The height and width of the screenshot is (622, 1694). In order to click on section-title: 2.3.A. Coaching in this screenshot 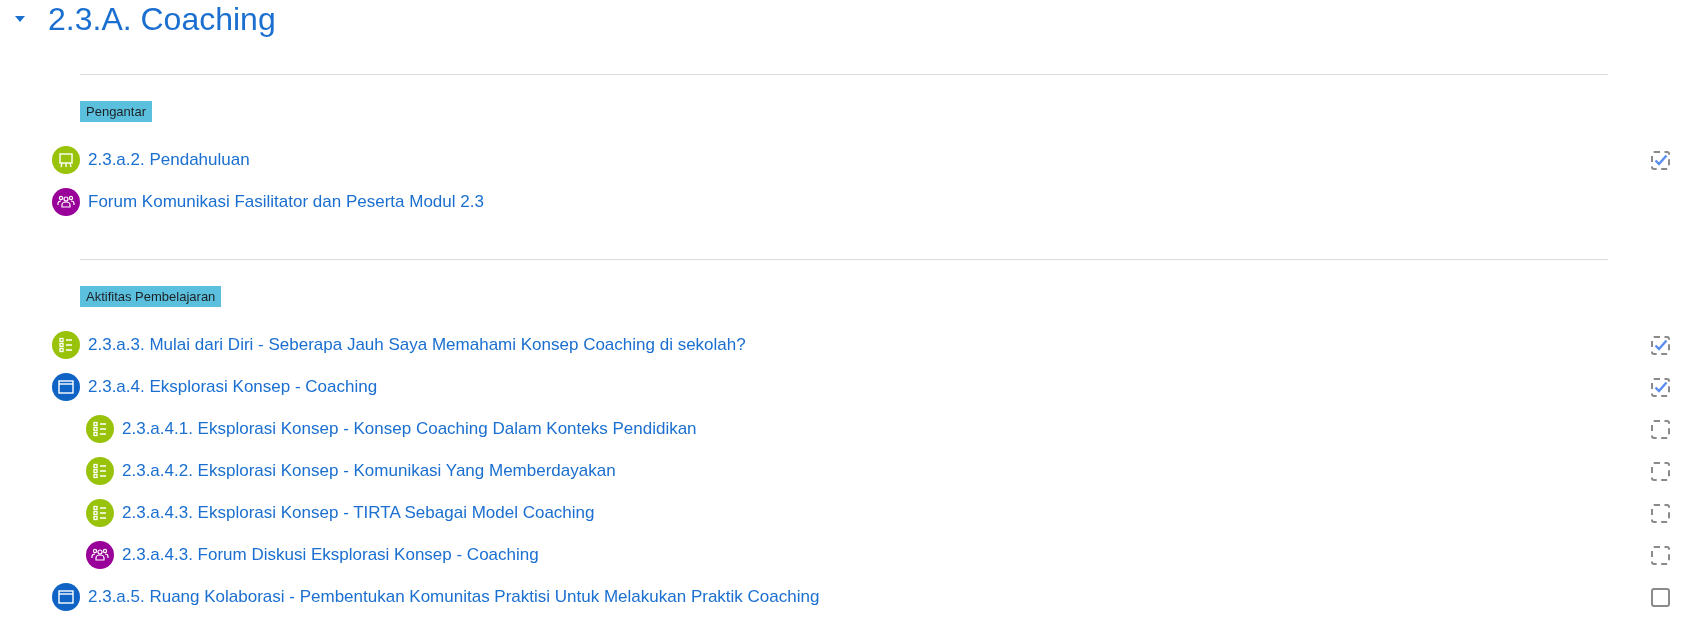, I will do `click(162, 19)`.